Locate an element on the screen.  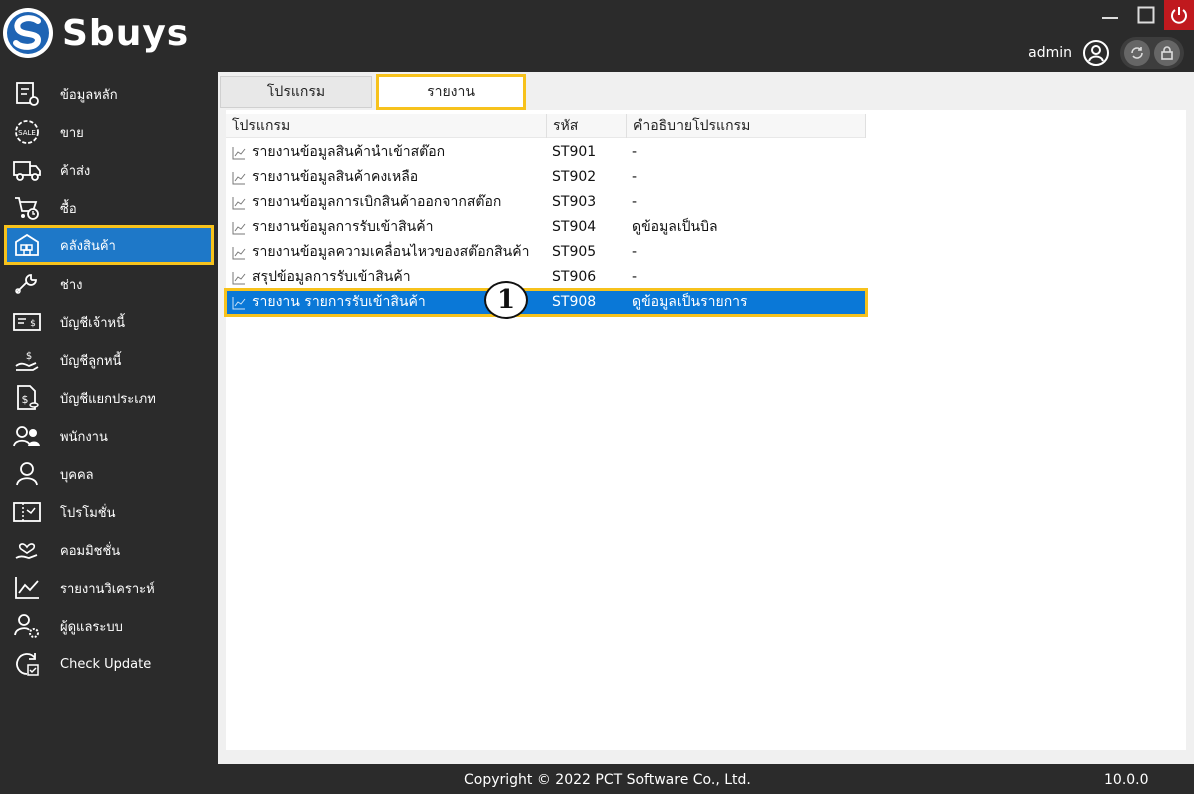
sidebar-item-master-data: ข้อมูลหลัก is located at coordinates (109, 94).